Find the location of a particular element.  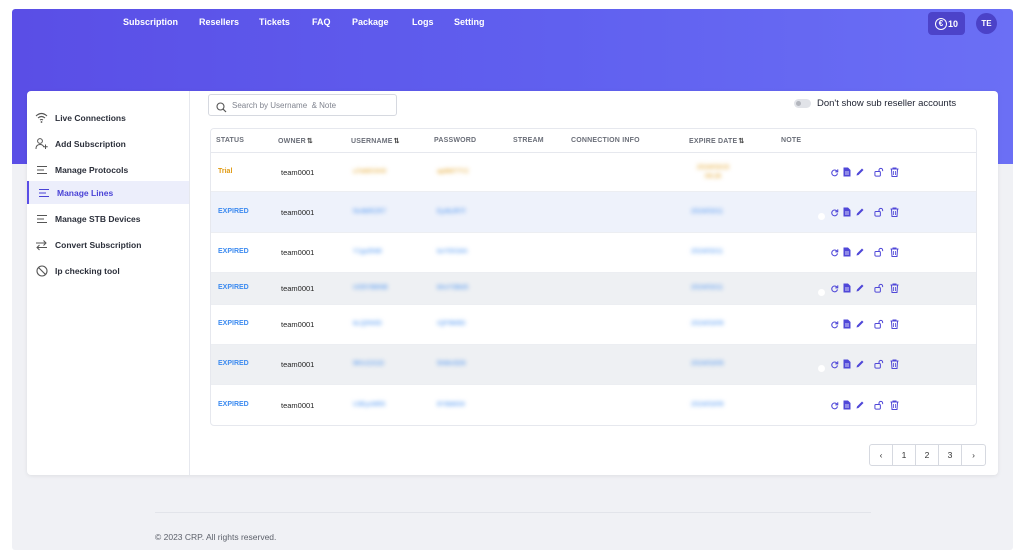

pagination-page-3: 3 is located at coordinates (950, 455).